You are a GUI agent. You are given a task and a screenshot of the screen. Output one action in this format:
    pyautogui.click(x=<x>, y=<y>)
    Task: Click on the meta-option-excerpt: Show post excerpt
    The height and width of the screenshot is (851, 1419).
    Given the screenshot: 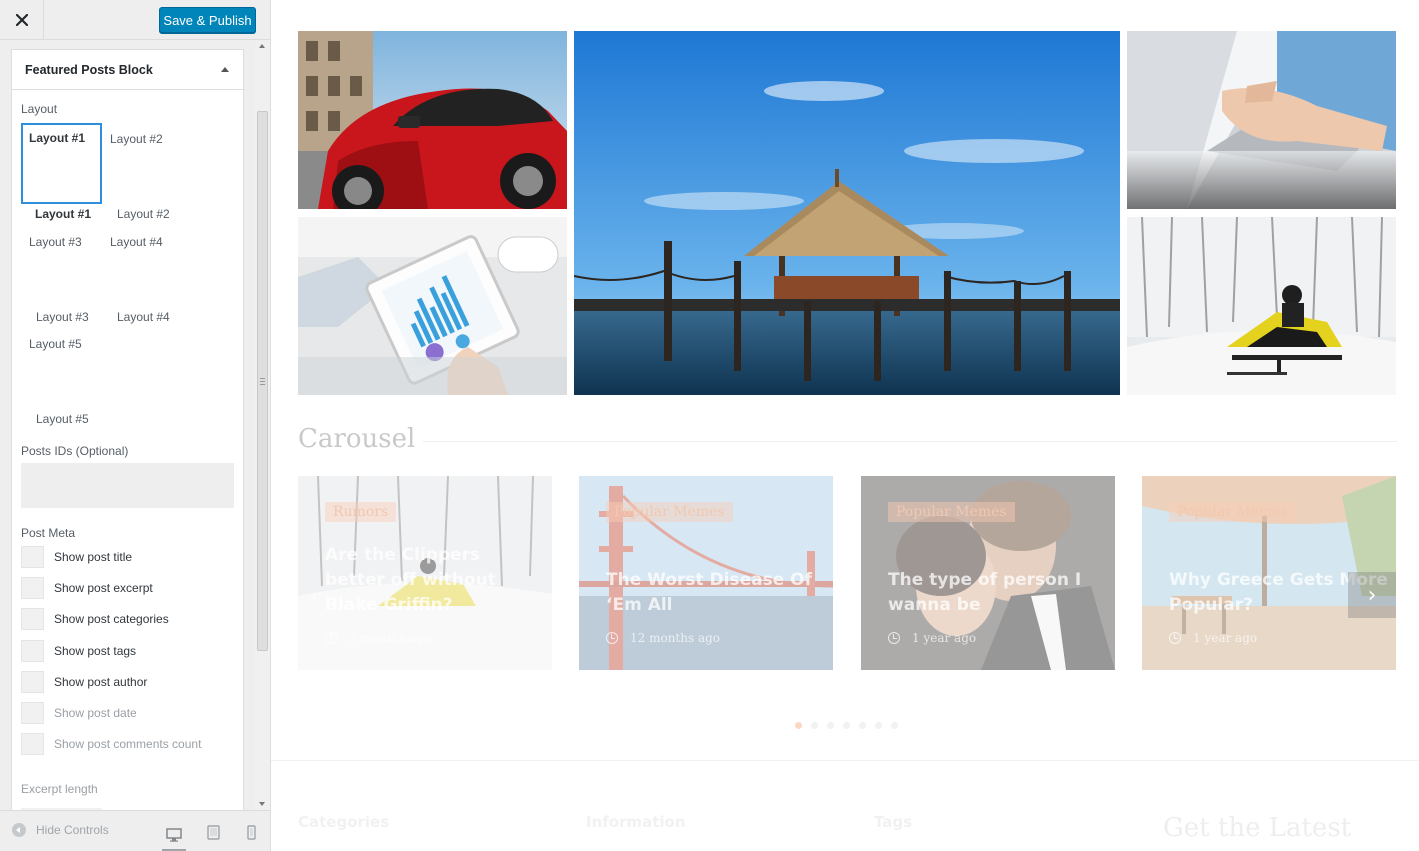 What is the action you would take?
    pyautogui.click(x=87, y=588)
    